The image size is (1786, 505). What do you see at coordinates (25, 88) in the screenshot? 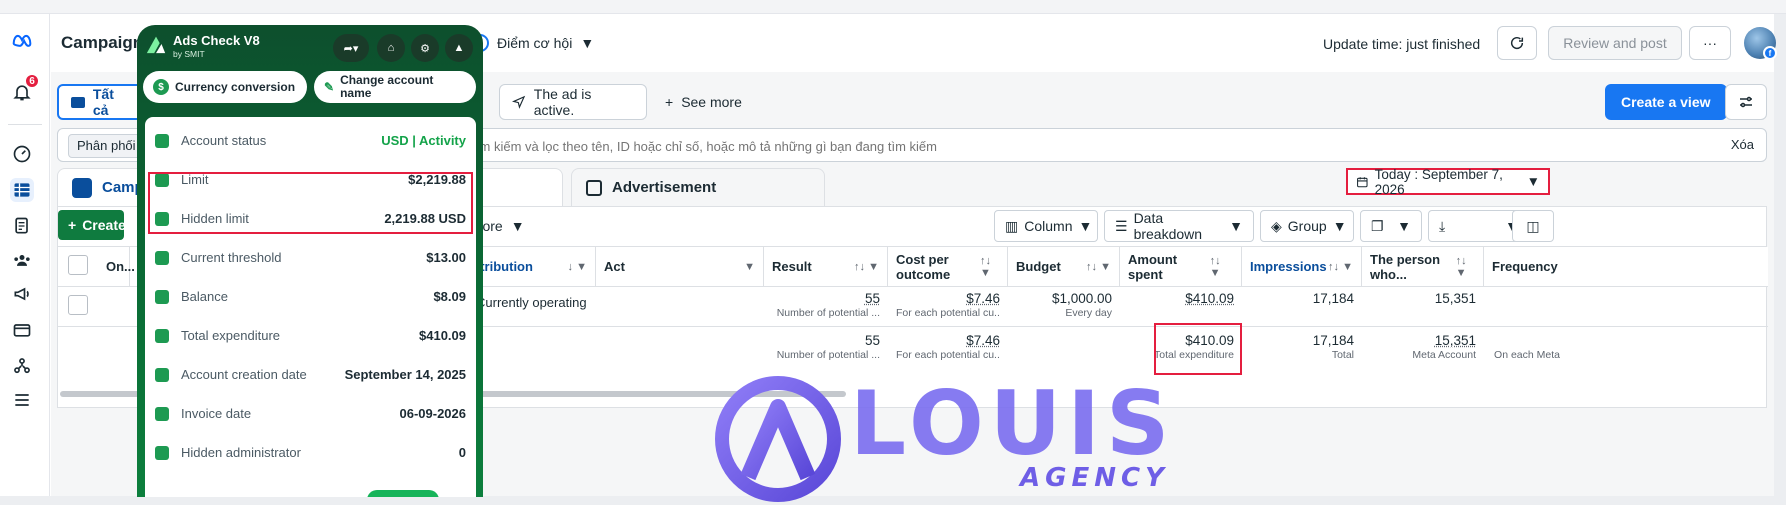
I see `bell-icon: 6` at bounding box center [25, 88].